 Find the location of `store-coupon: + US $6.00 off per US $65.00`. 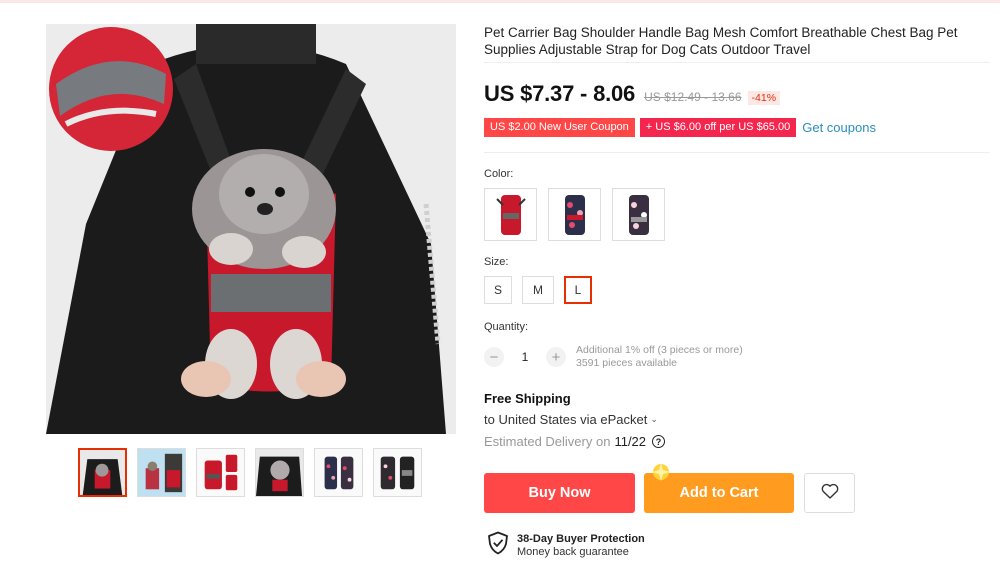

store-coupon: + US $6.00 off per US $65.00 is located at coordinates (718, 127).